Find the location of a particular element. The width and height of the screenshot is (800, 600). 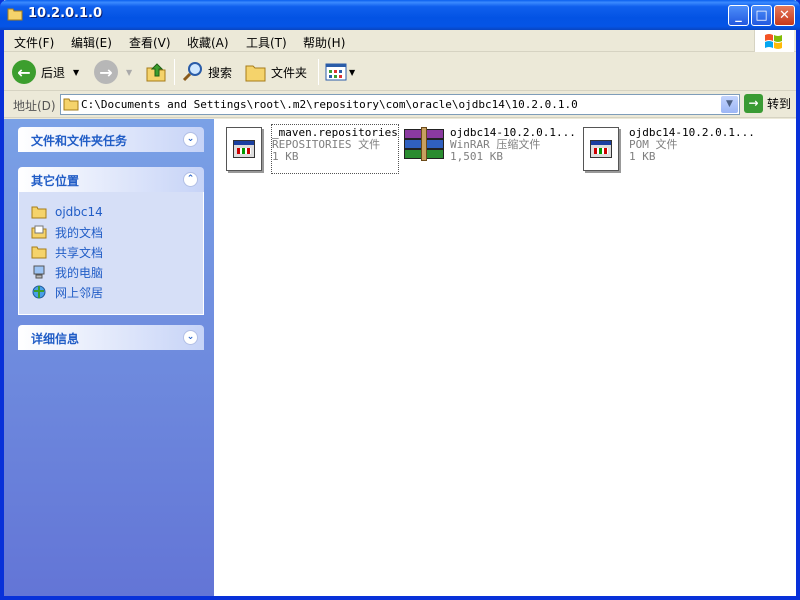

forward-arrow-icon: → is located at coordinates (106, 72).